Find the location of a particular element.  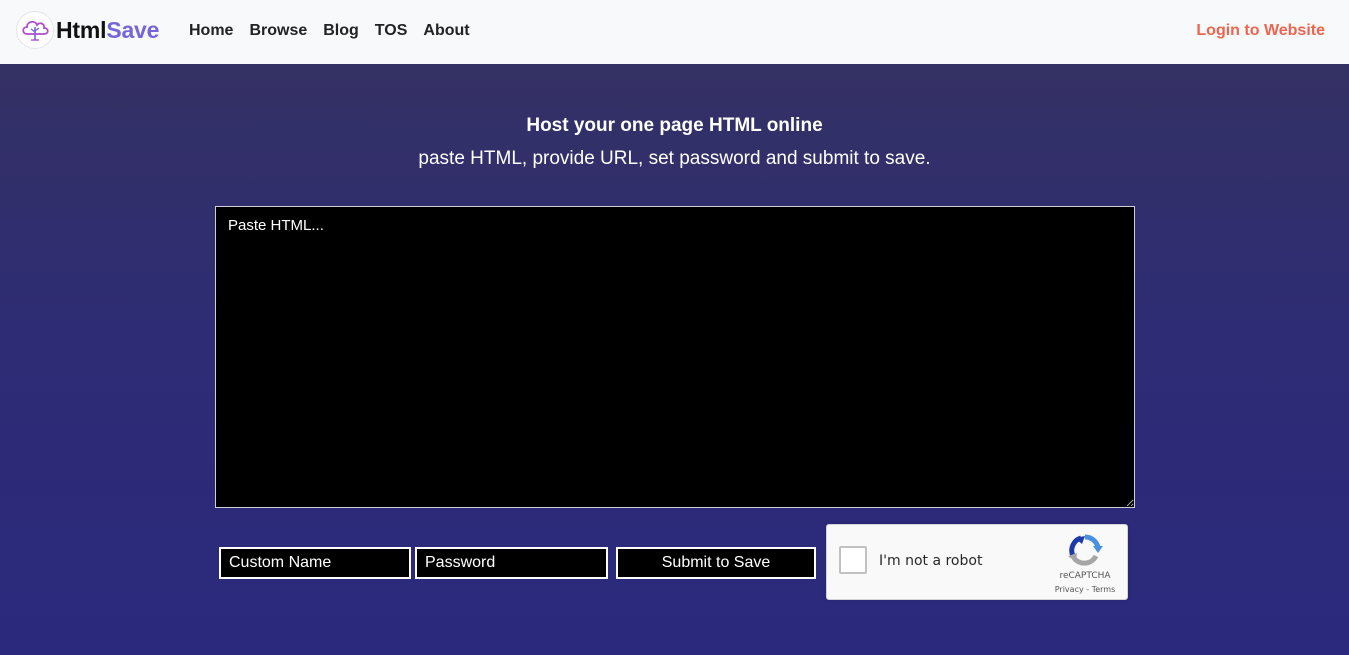

nav-tos-link: TOS is located at coordinates (391, 31).